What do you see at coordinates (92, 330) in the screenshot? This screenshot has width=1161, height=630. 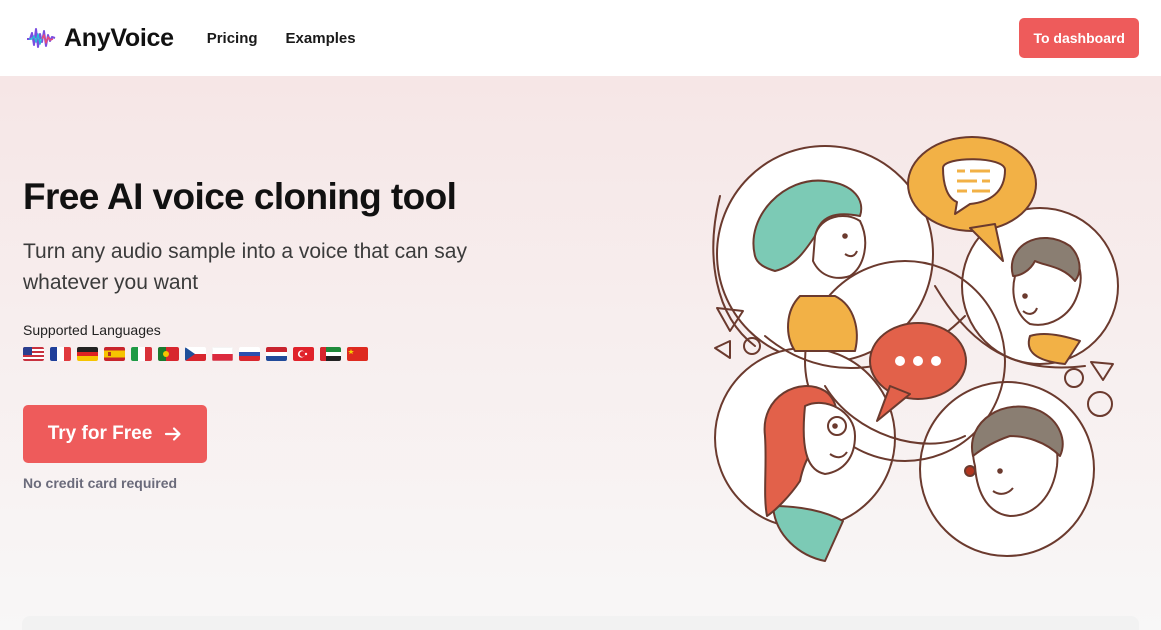 I see `supported-languages-label: Supported Languages` at bounding box center [92, 330].